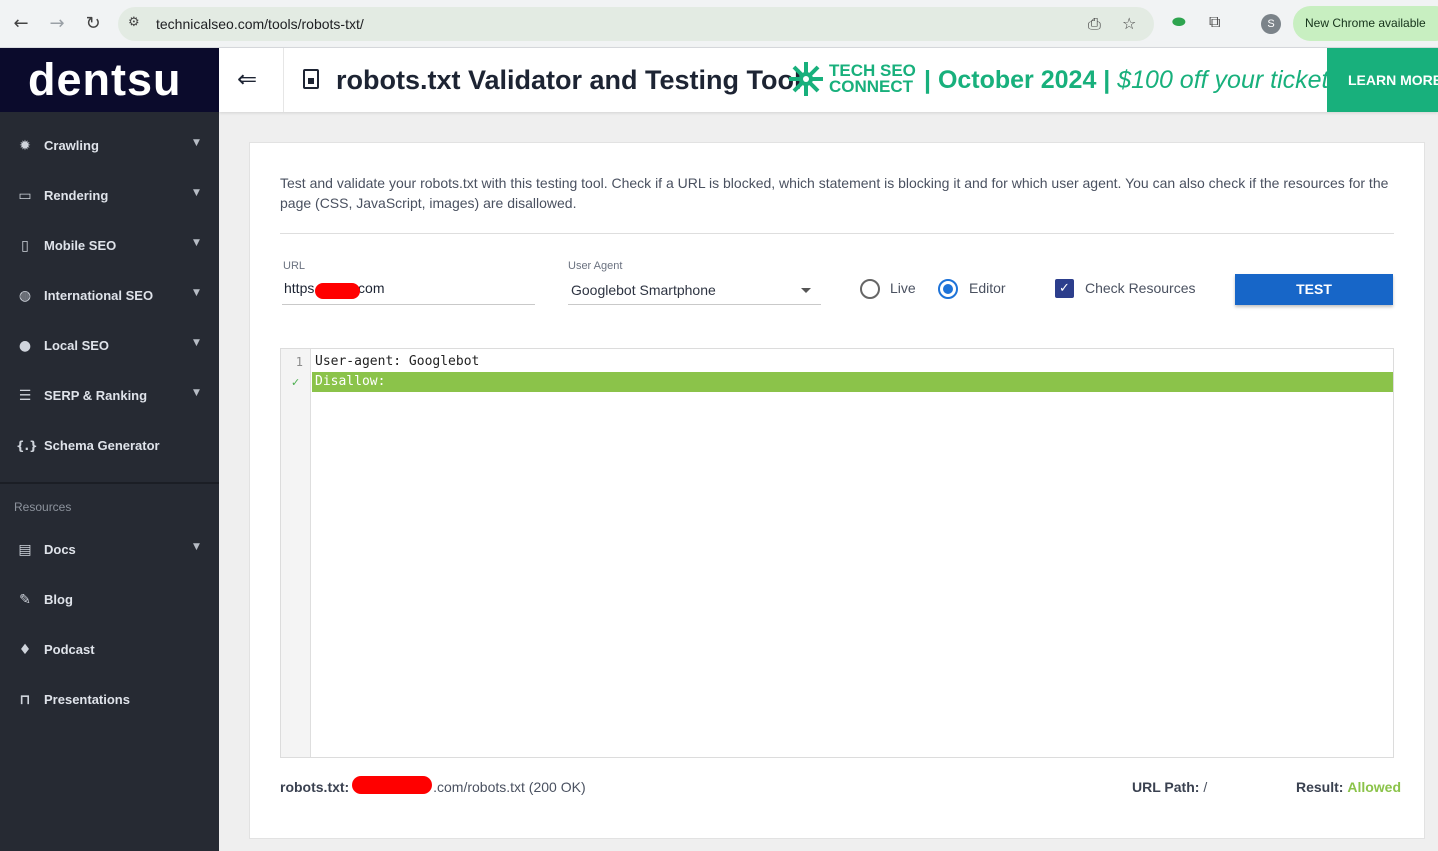 Image resolution: width=1438 pixels, height=851 pixels. Describe the element at coordinates (25, 146) in the screenshot. I see `bug-icon: ✹` at that location.